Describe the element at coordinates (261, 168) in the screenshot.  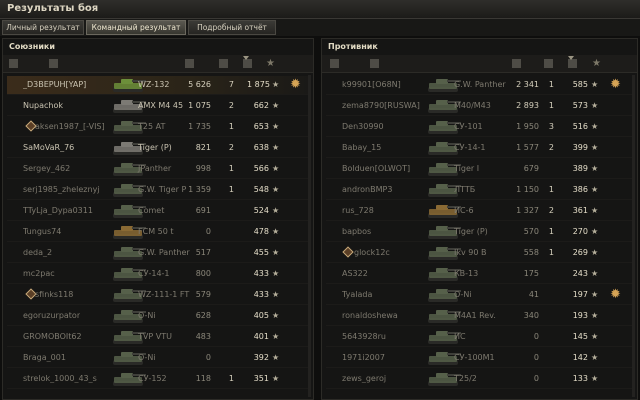
I see `xp-value: 566` at that location.